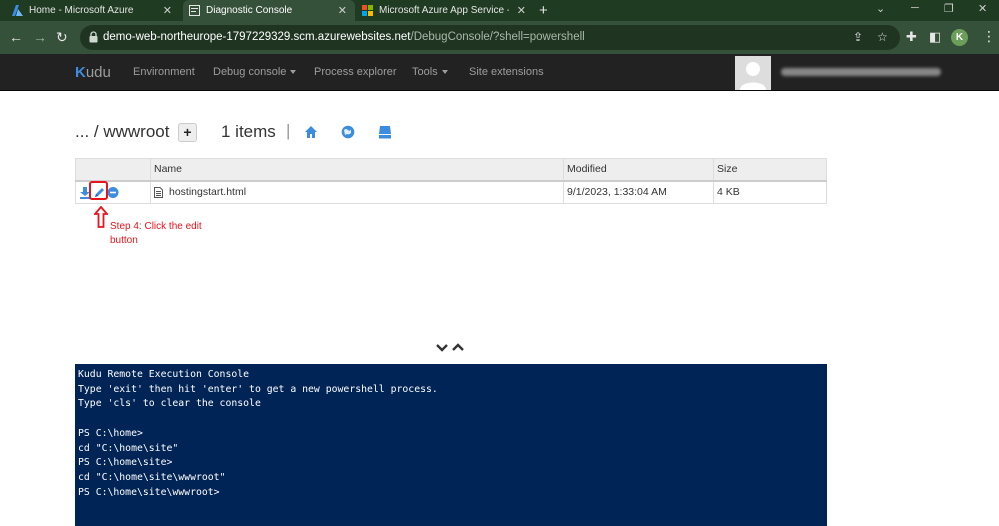 The height and width of the screenshot is (526, 999). Describe the element at coordinates (444, 10) in the screenshot. I see `tab-title: Microsoft Azure App Service - W` at that location.